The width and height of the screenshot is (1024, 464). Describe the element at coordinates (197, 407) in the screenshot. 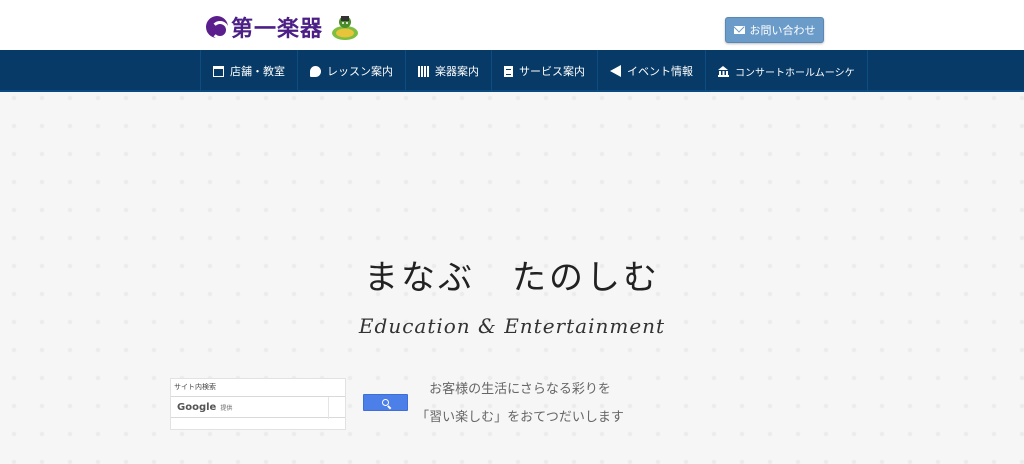

I see `google-brand-label: Google` at that location.